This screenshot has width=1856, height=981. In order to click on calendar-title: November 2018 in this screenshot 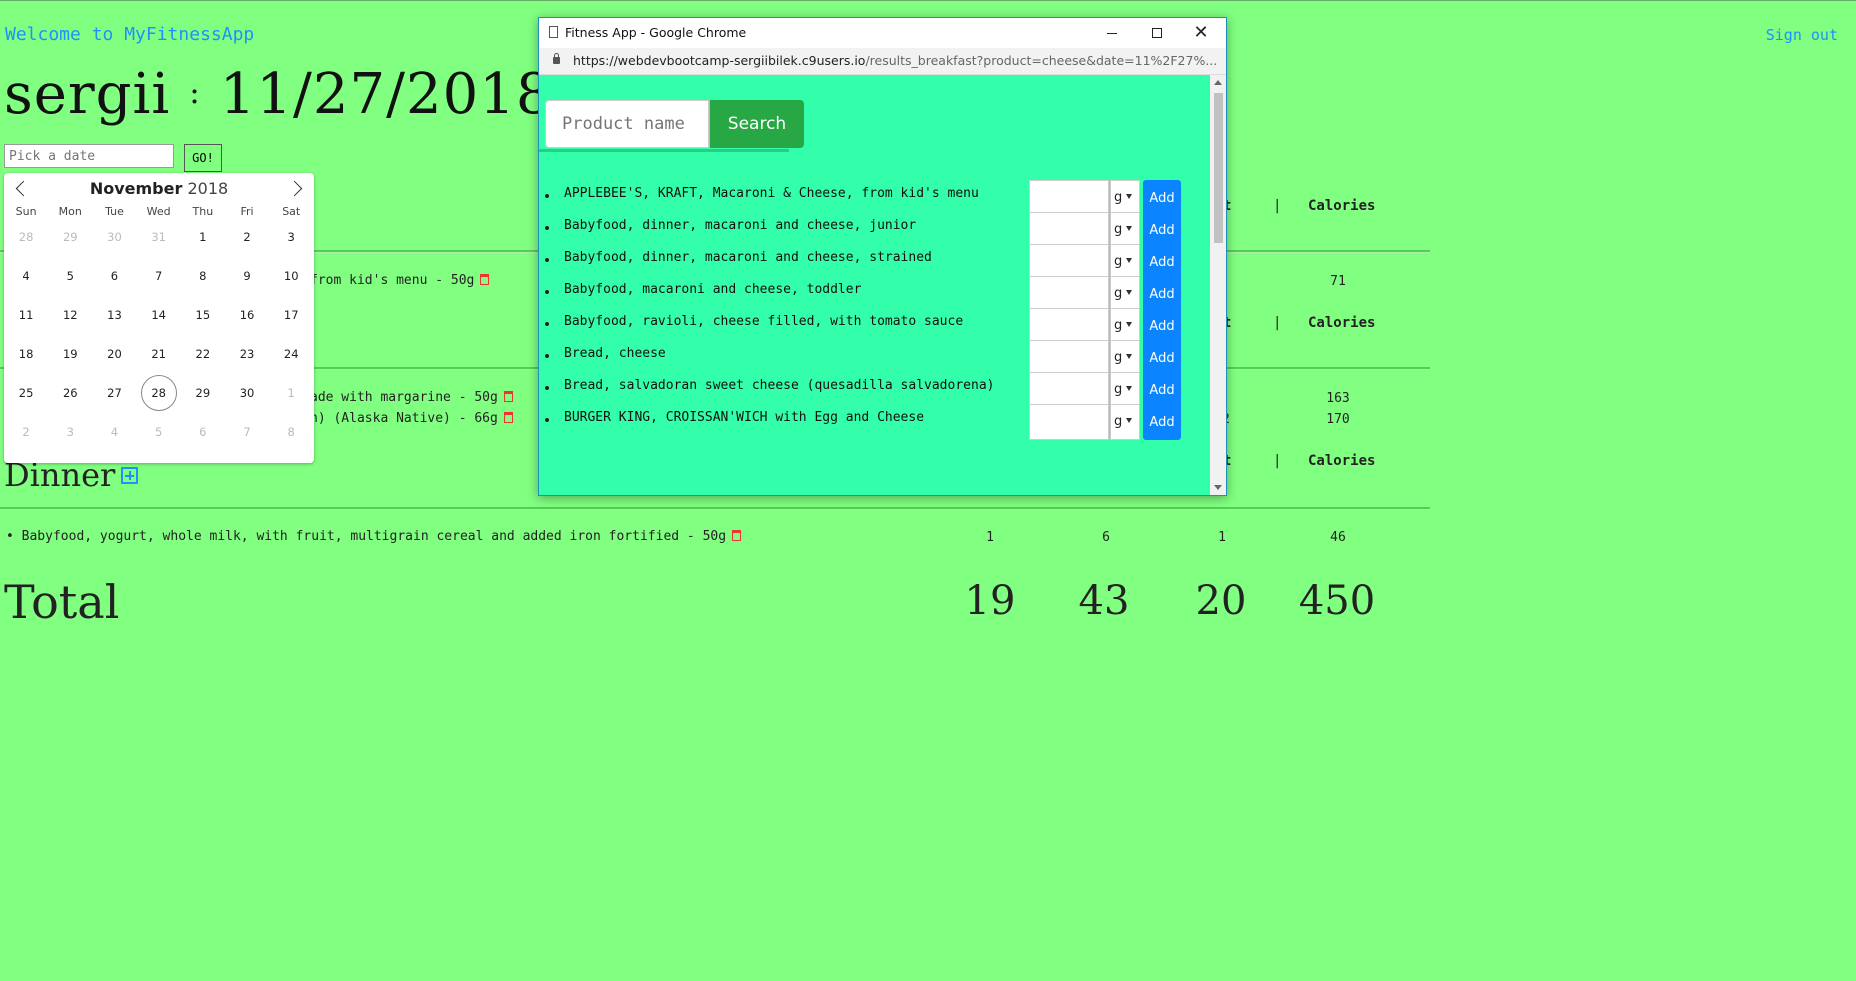, I will do `click(159, 188)`.